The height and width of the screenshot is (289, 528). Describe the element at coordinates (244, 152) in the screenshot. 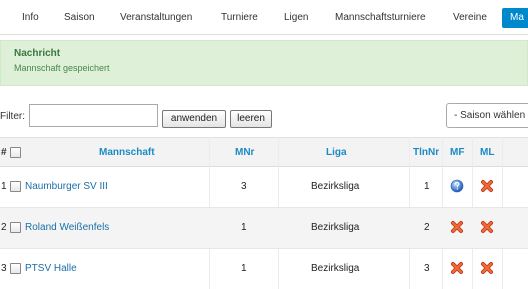

I see `header-mnr: MNr` at that location.